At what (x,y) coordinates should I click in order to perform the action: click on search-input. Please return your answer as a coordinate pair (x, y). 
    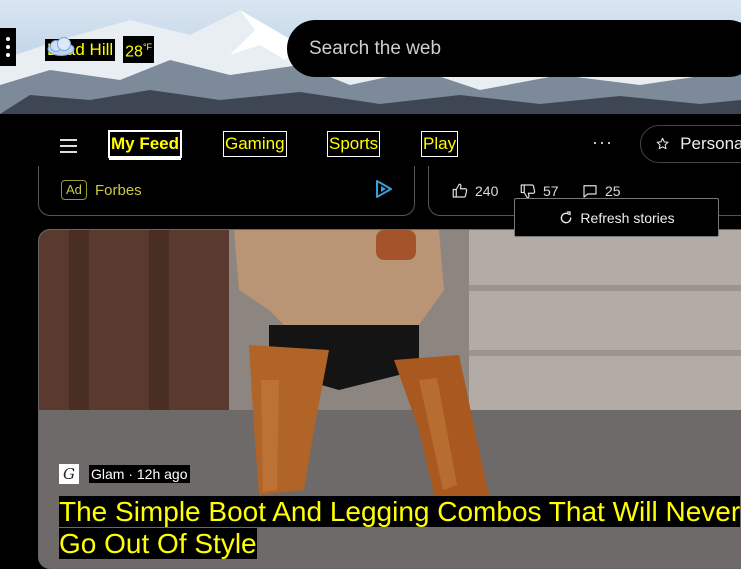
    Looking at the image, I should click on (509, 48).